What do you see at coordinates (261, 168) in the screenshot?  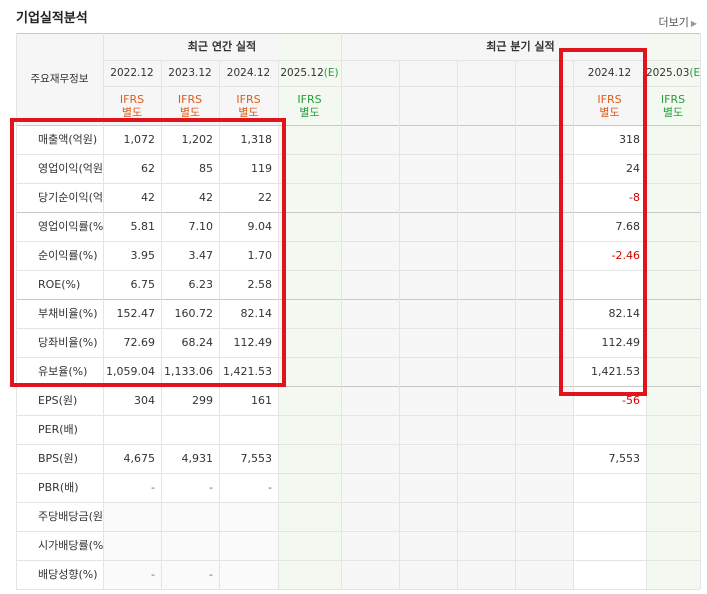 I see `table-cell: 119` at bounding box center [261, 168].